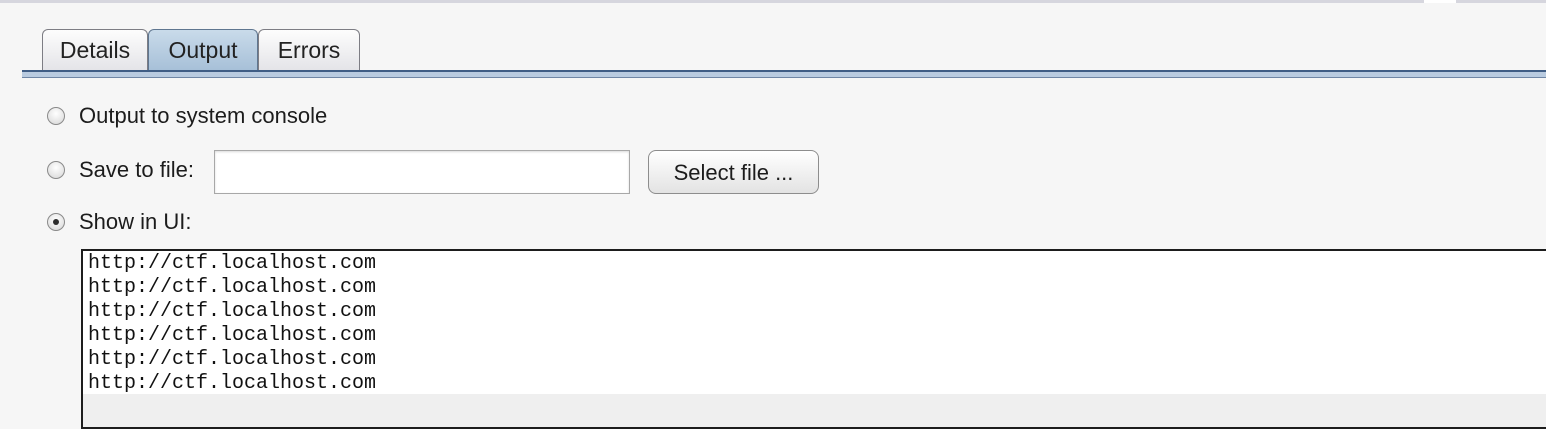 The width and height of the screenshot is (1546, 429). What do you see at coordinates (203, 49) in the screenshot?
I see `tab-output: Output` at bounding box center [203, 49].